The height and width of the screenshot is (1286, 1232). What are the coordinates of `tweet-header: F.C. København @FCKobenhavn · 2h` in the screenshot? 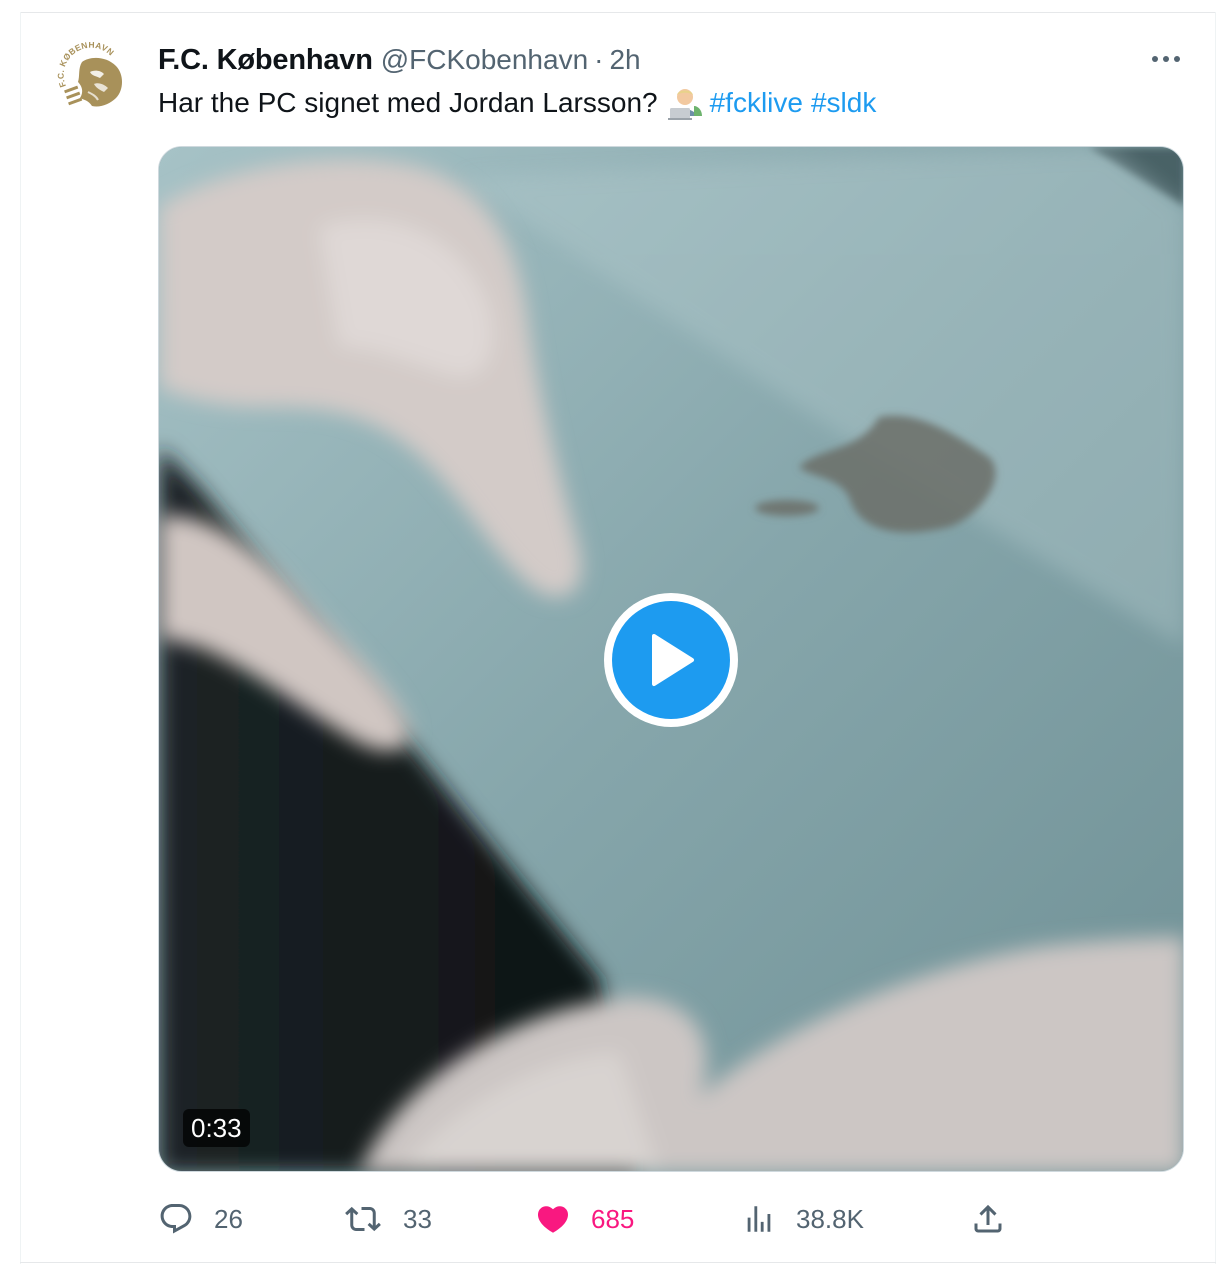 It's located at (399, 60).